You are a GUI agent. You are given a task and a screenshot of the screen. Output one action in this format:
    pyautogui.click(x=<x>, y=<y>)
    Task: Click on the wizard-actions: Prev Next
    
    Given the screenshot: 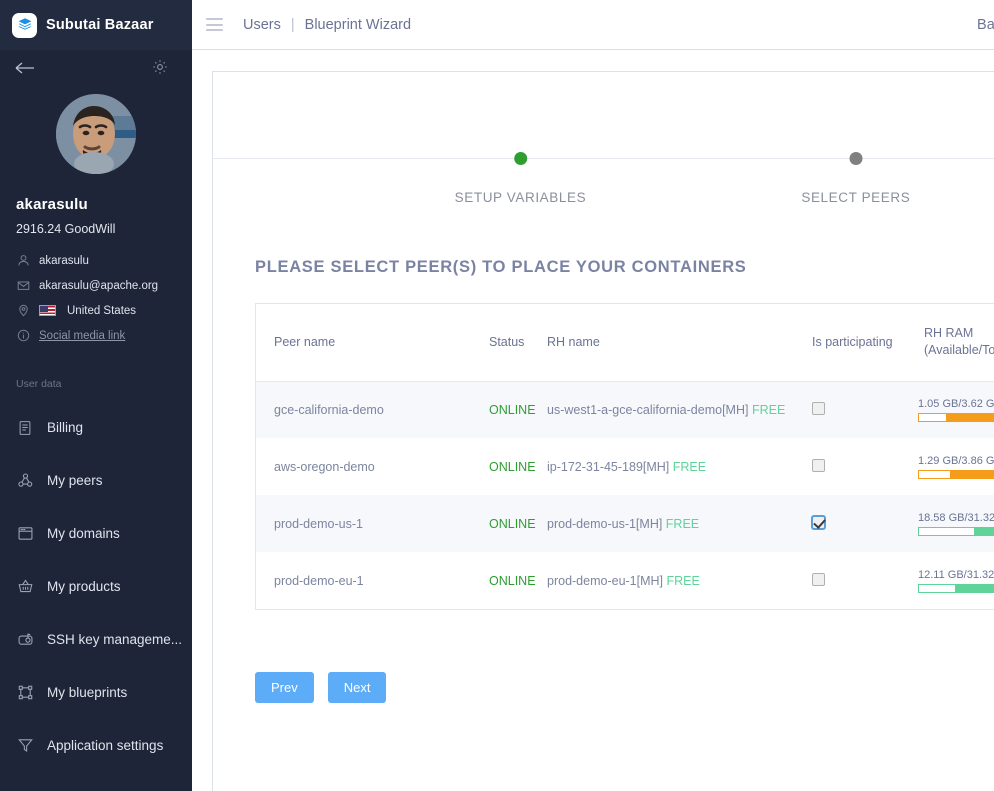 What is the action you would take?
    pyautogui.click(x=624, y=687)
    